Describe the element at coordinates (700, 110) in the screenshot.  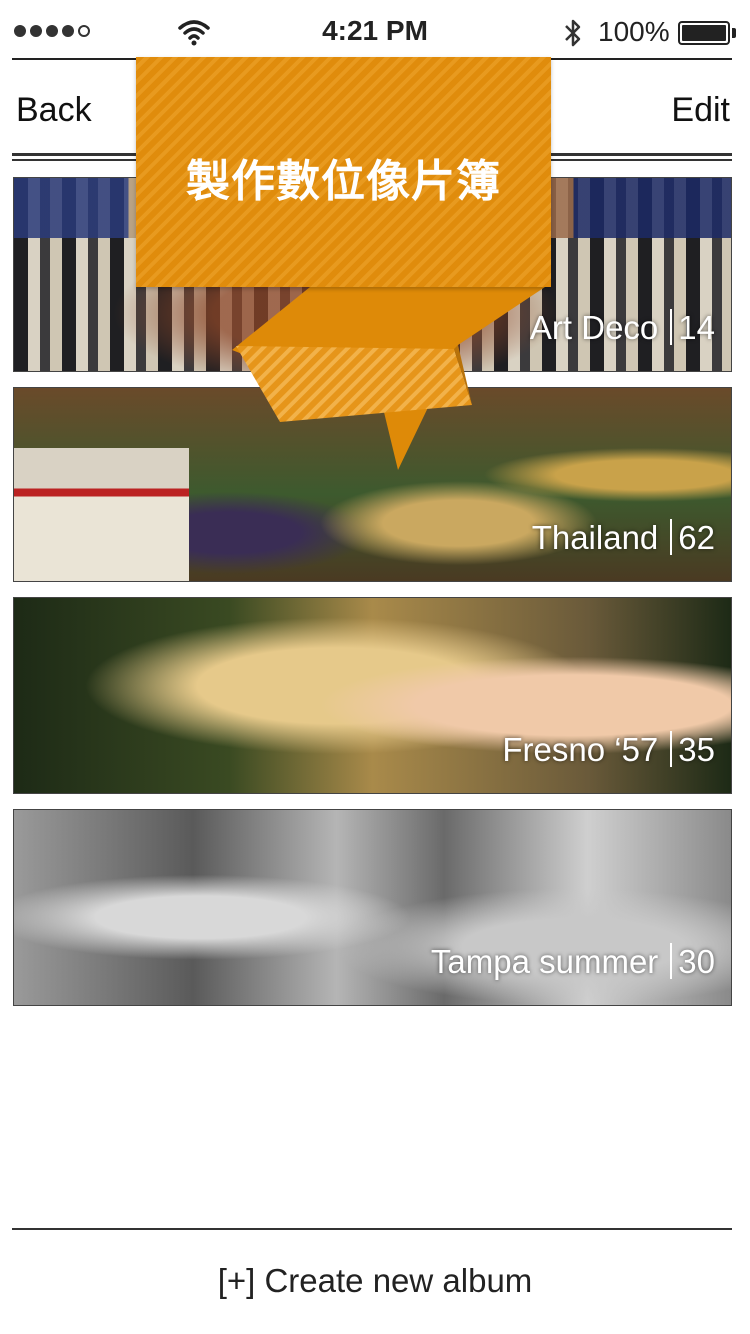
I see `edit-button: Edit` at that location.